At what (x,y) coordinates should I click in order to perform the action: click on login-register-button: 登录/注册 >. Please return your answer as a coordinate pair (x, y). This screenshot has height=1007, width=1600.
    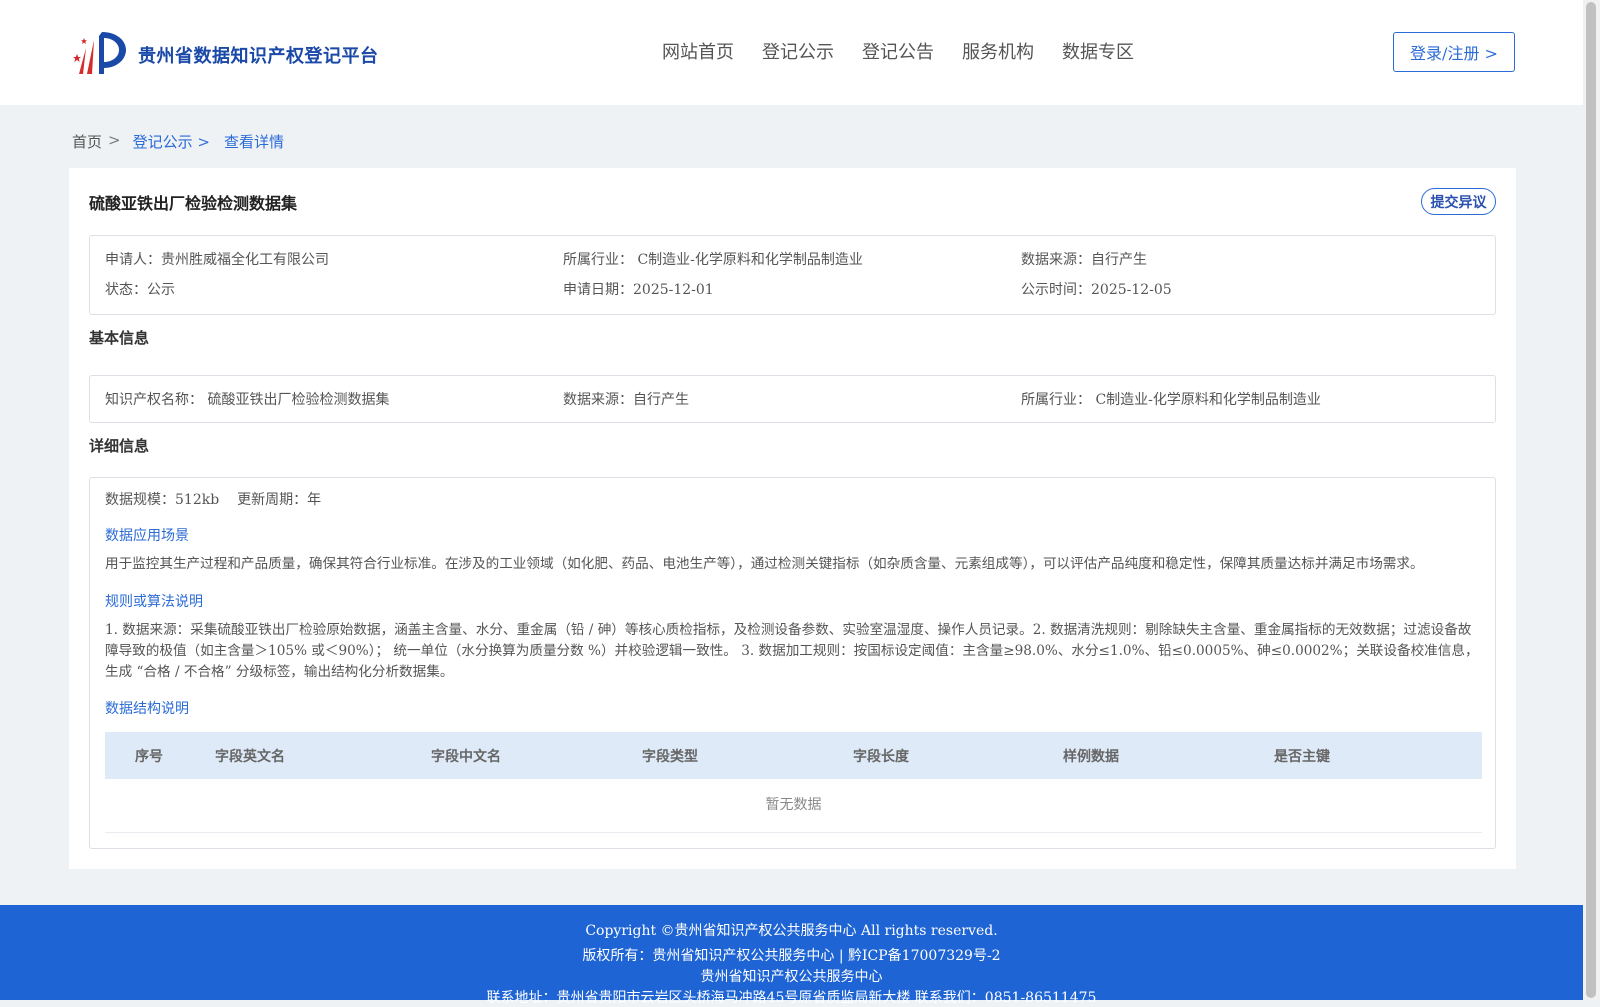
    Looking at the image, I should click on (1454, 52).